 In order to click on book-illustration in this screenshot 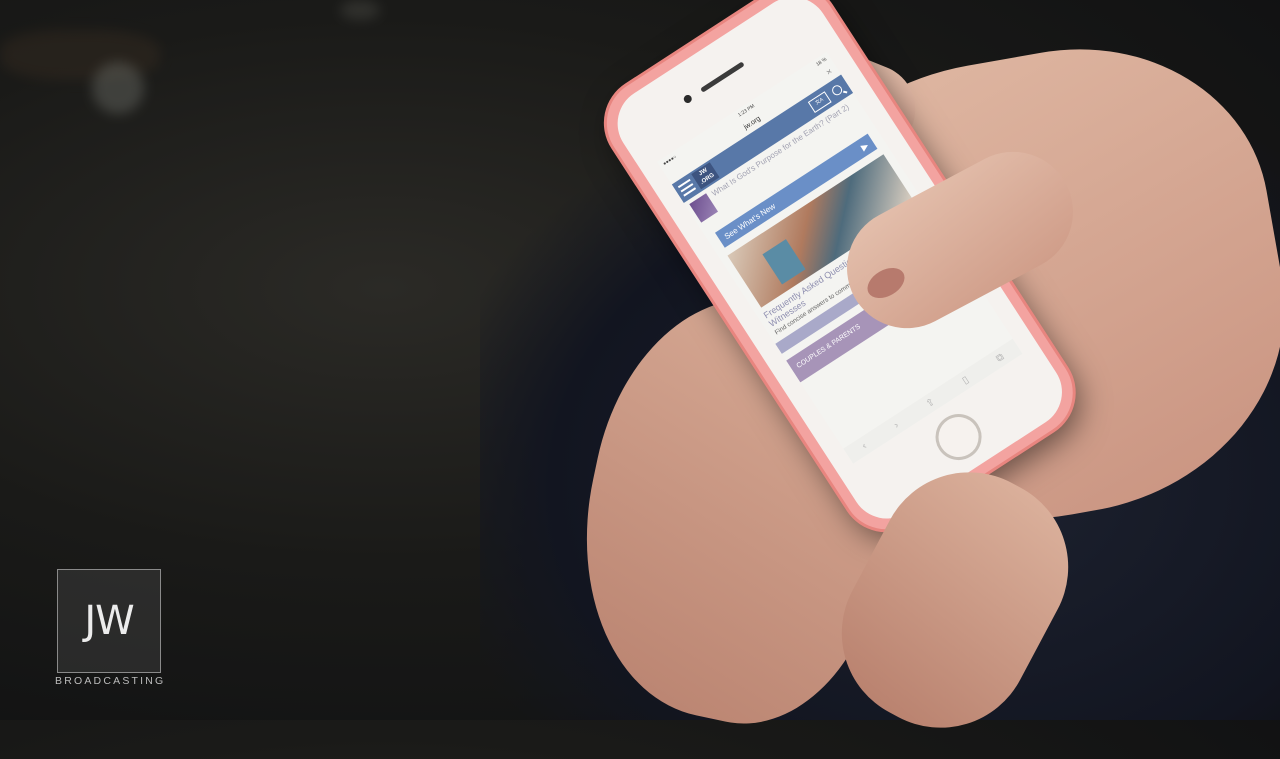, I will do `click(784, 262)`.